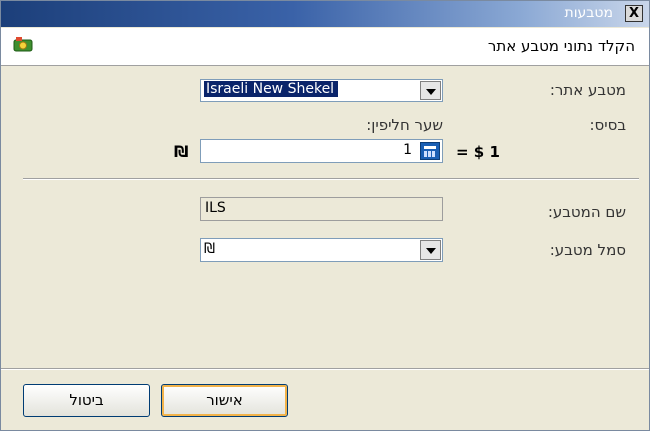 This screenshot has width=650, height=431. I want to click on close-button: X, so click(634, 13).